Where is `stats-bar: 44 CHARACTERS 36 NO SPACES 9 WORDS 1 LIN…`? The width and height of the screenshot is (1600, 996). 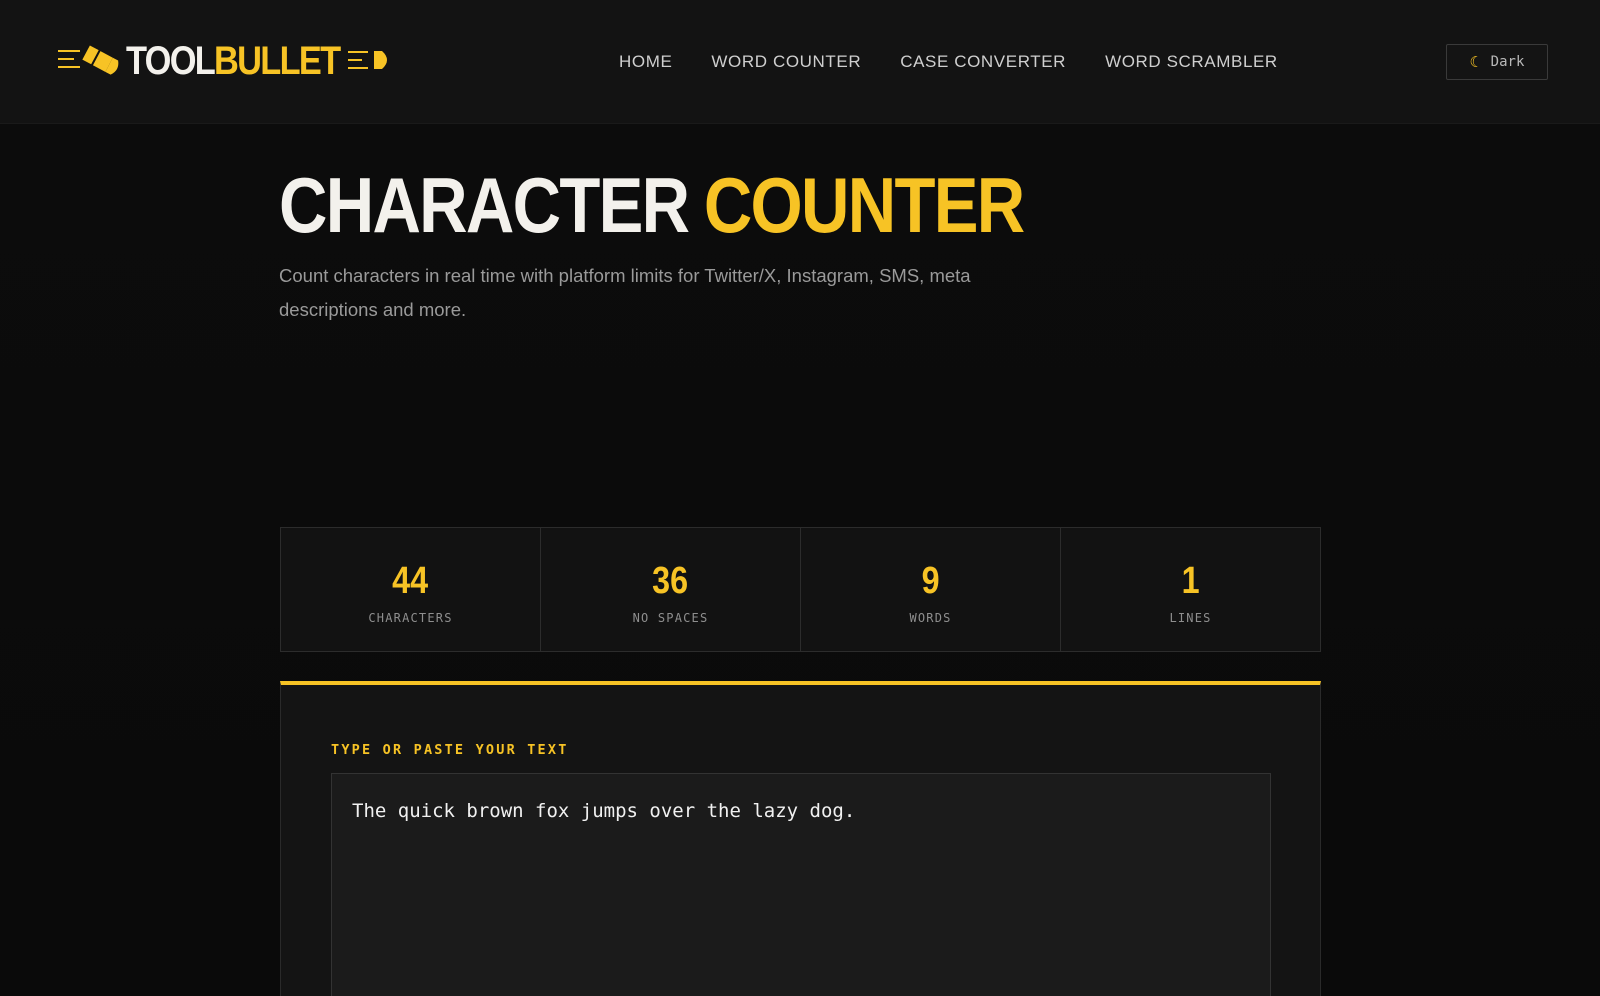
stats-bar: 44 CHARACTERS 36 NO SPACES 9 WORDS 1 LIN… is located at coordinates (800, 589).